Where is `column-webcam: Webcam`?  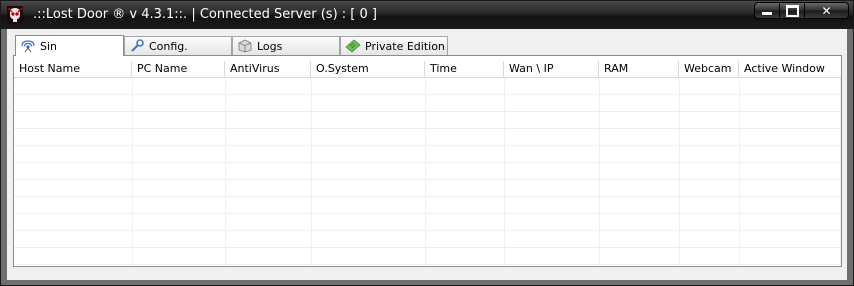 column-webcam: Webcam is located at coordinates (709, 69).